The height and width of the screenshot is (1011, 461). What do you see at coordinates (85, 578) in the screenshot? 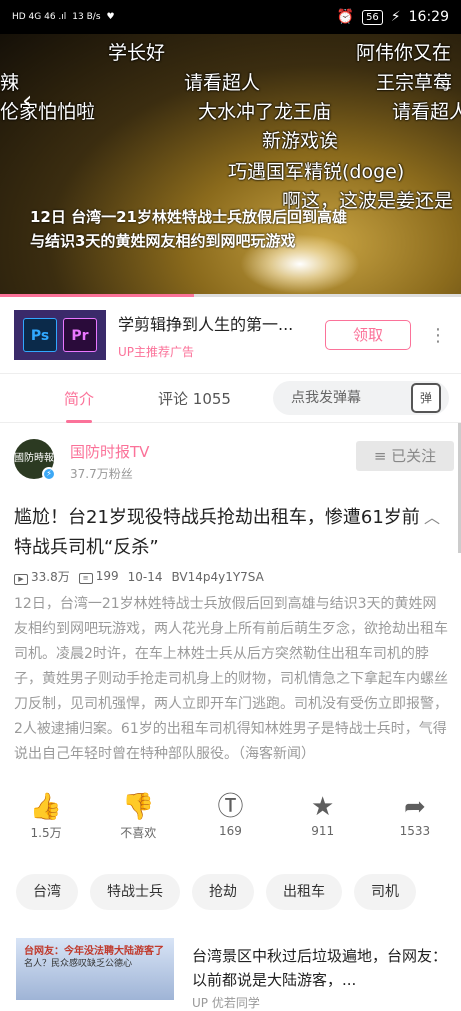
I see `danmaku-icon: ≡` at bounding box center [85, 578].